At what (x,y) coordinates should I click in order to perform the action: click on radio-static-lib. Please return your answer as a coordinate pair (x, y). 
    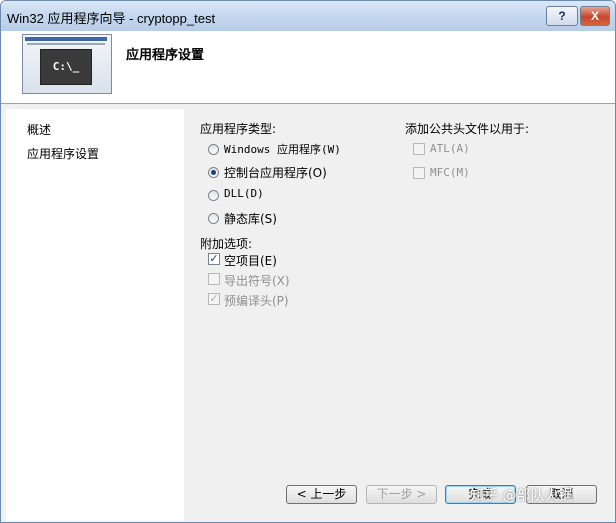
    Looking at the image, I should click on (213, 218).